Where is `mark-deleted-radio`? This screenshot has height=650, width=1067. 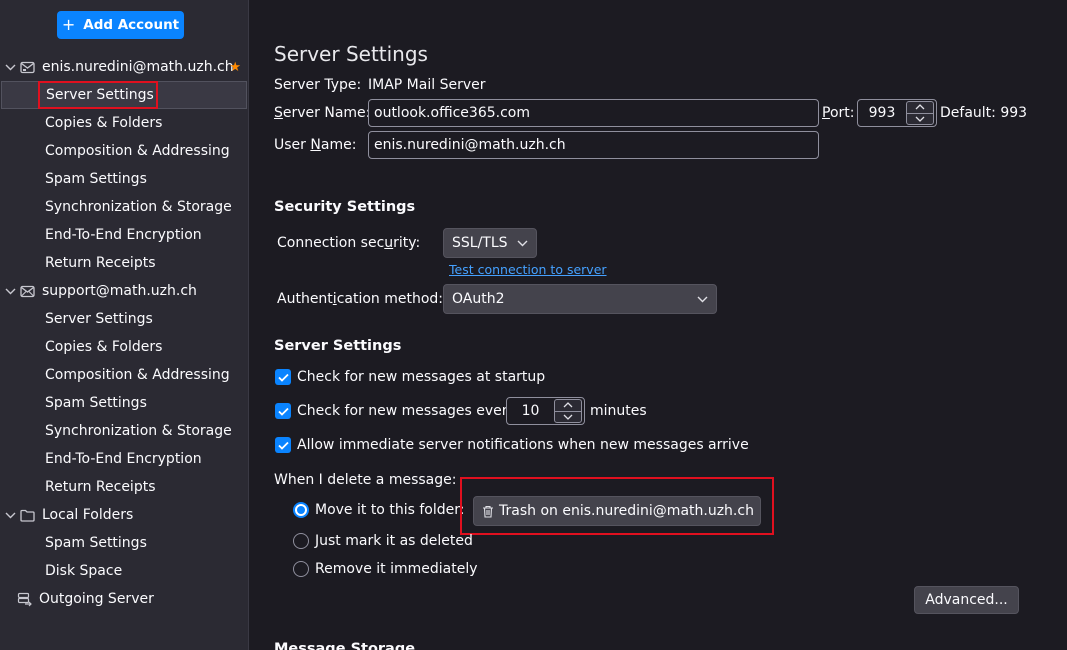
mark-deleted-radio is located at coordinates (301, 541).